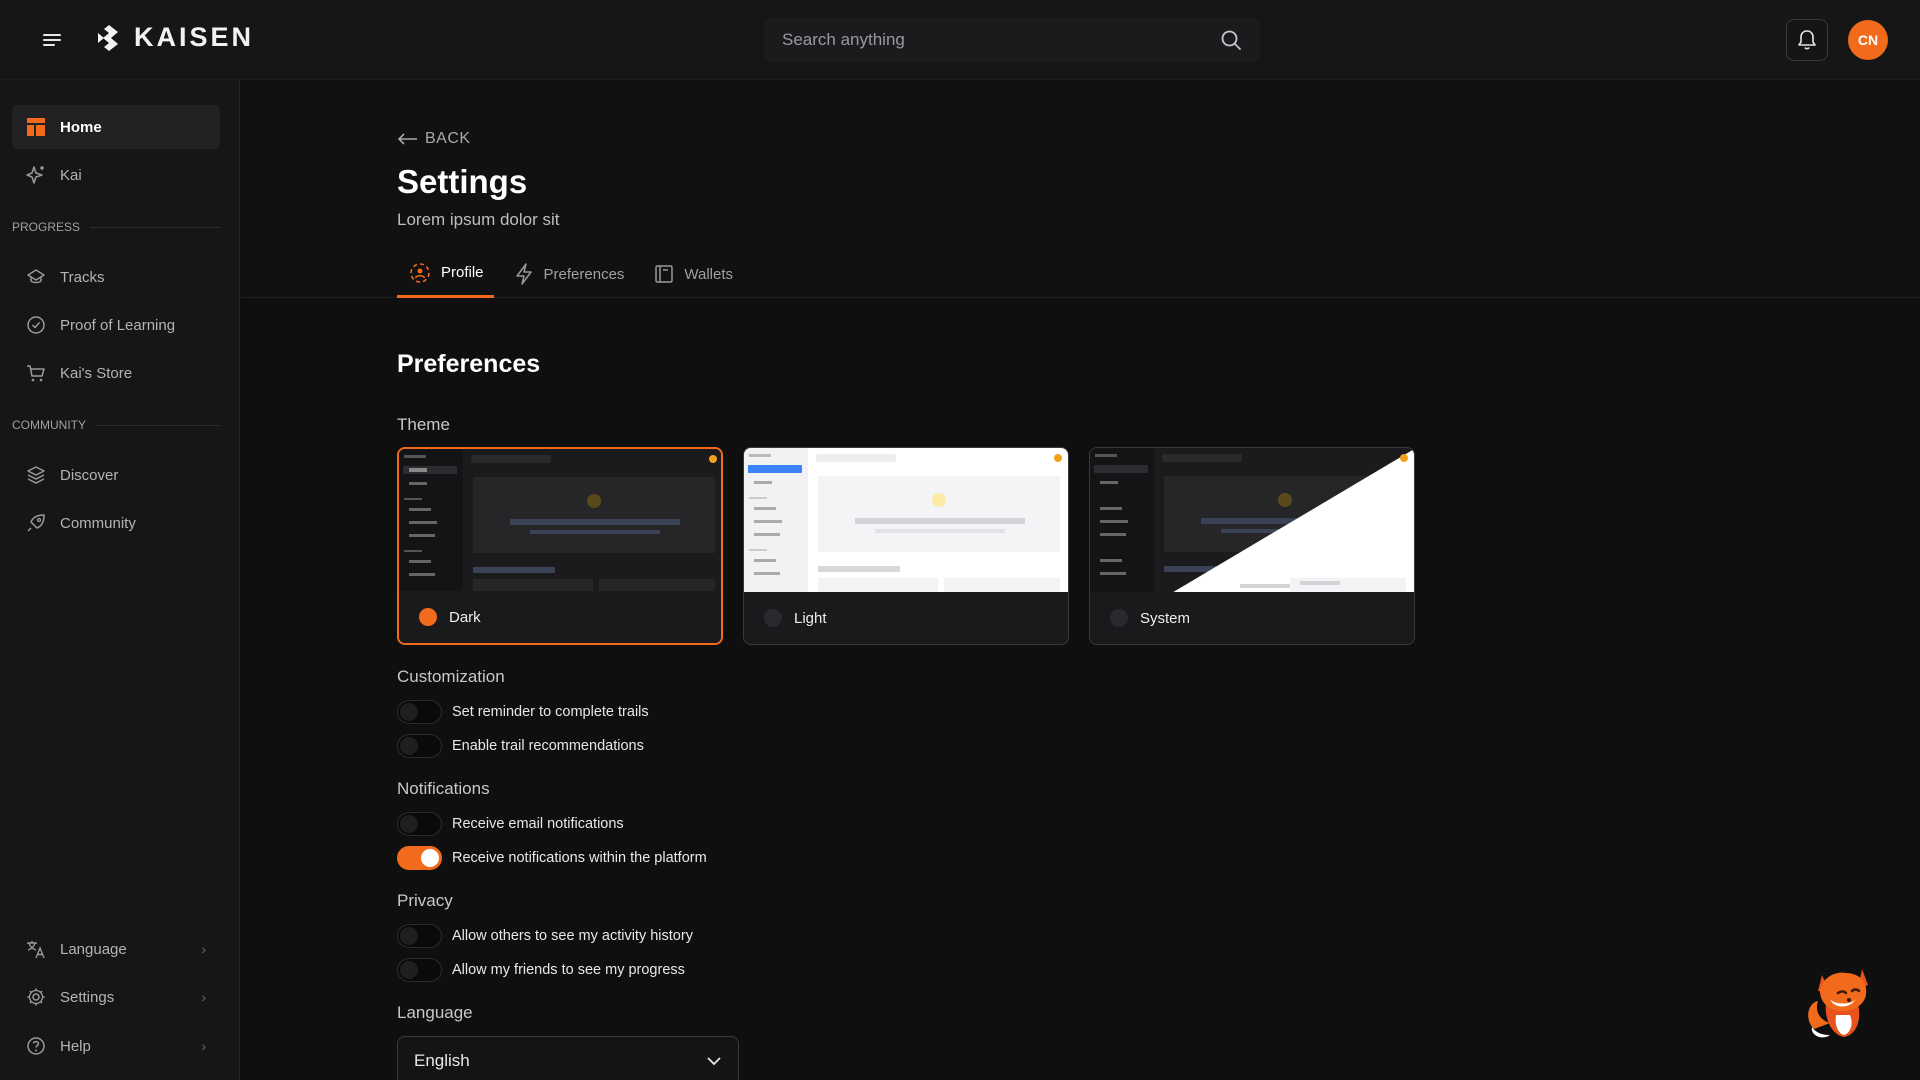  Describe the element at coordinates (560, 617) in the screenshot. I see `theme-footer: Dark` at that location.